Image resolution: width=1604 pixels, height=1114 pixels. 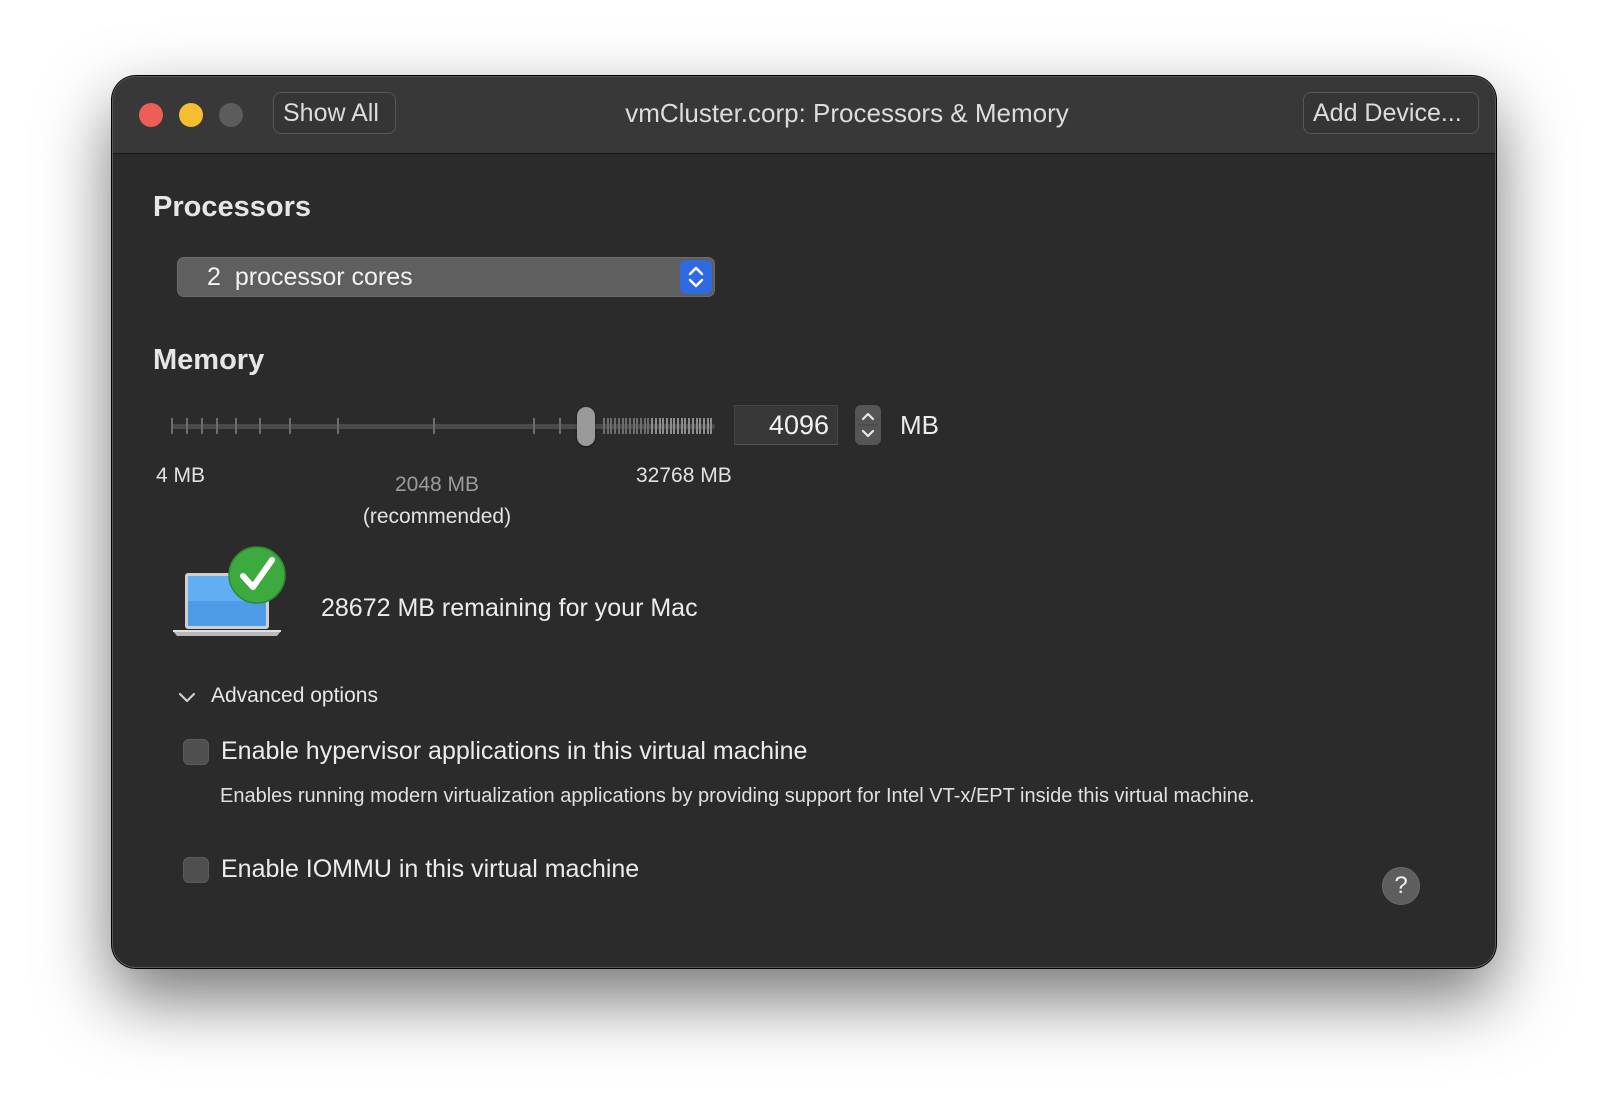 I want to click on iommu-checkbox, so click(x=196, y=870).